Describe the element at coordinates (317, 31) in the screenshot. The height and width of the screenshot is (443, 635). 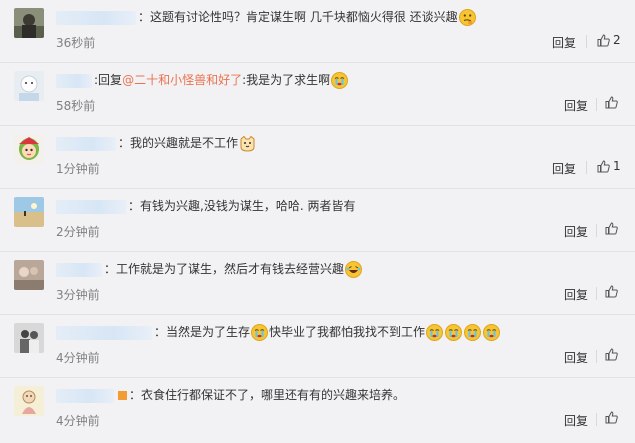
I see `comment-item: ：这题有讨论性吗？肯定谋生啊 几千块都恼火得很 还谈兴趣 36秒前 回复 2` at that location.